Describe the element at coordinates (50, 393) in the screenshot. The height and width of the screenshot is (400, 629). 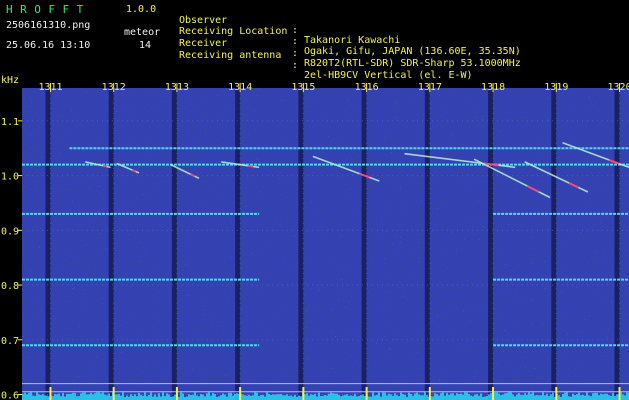
I see `level-marker` at that location.